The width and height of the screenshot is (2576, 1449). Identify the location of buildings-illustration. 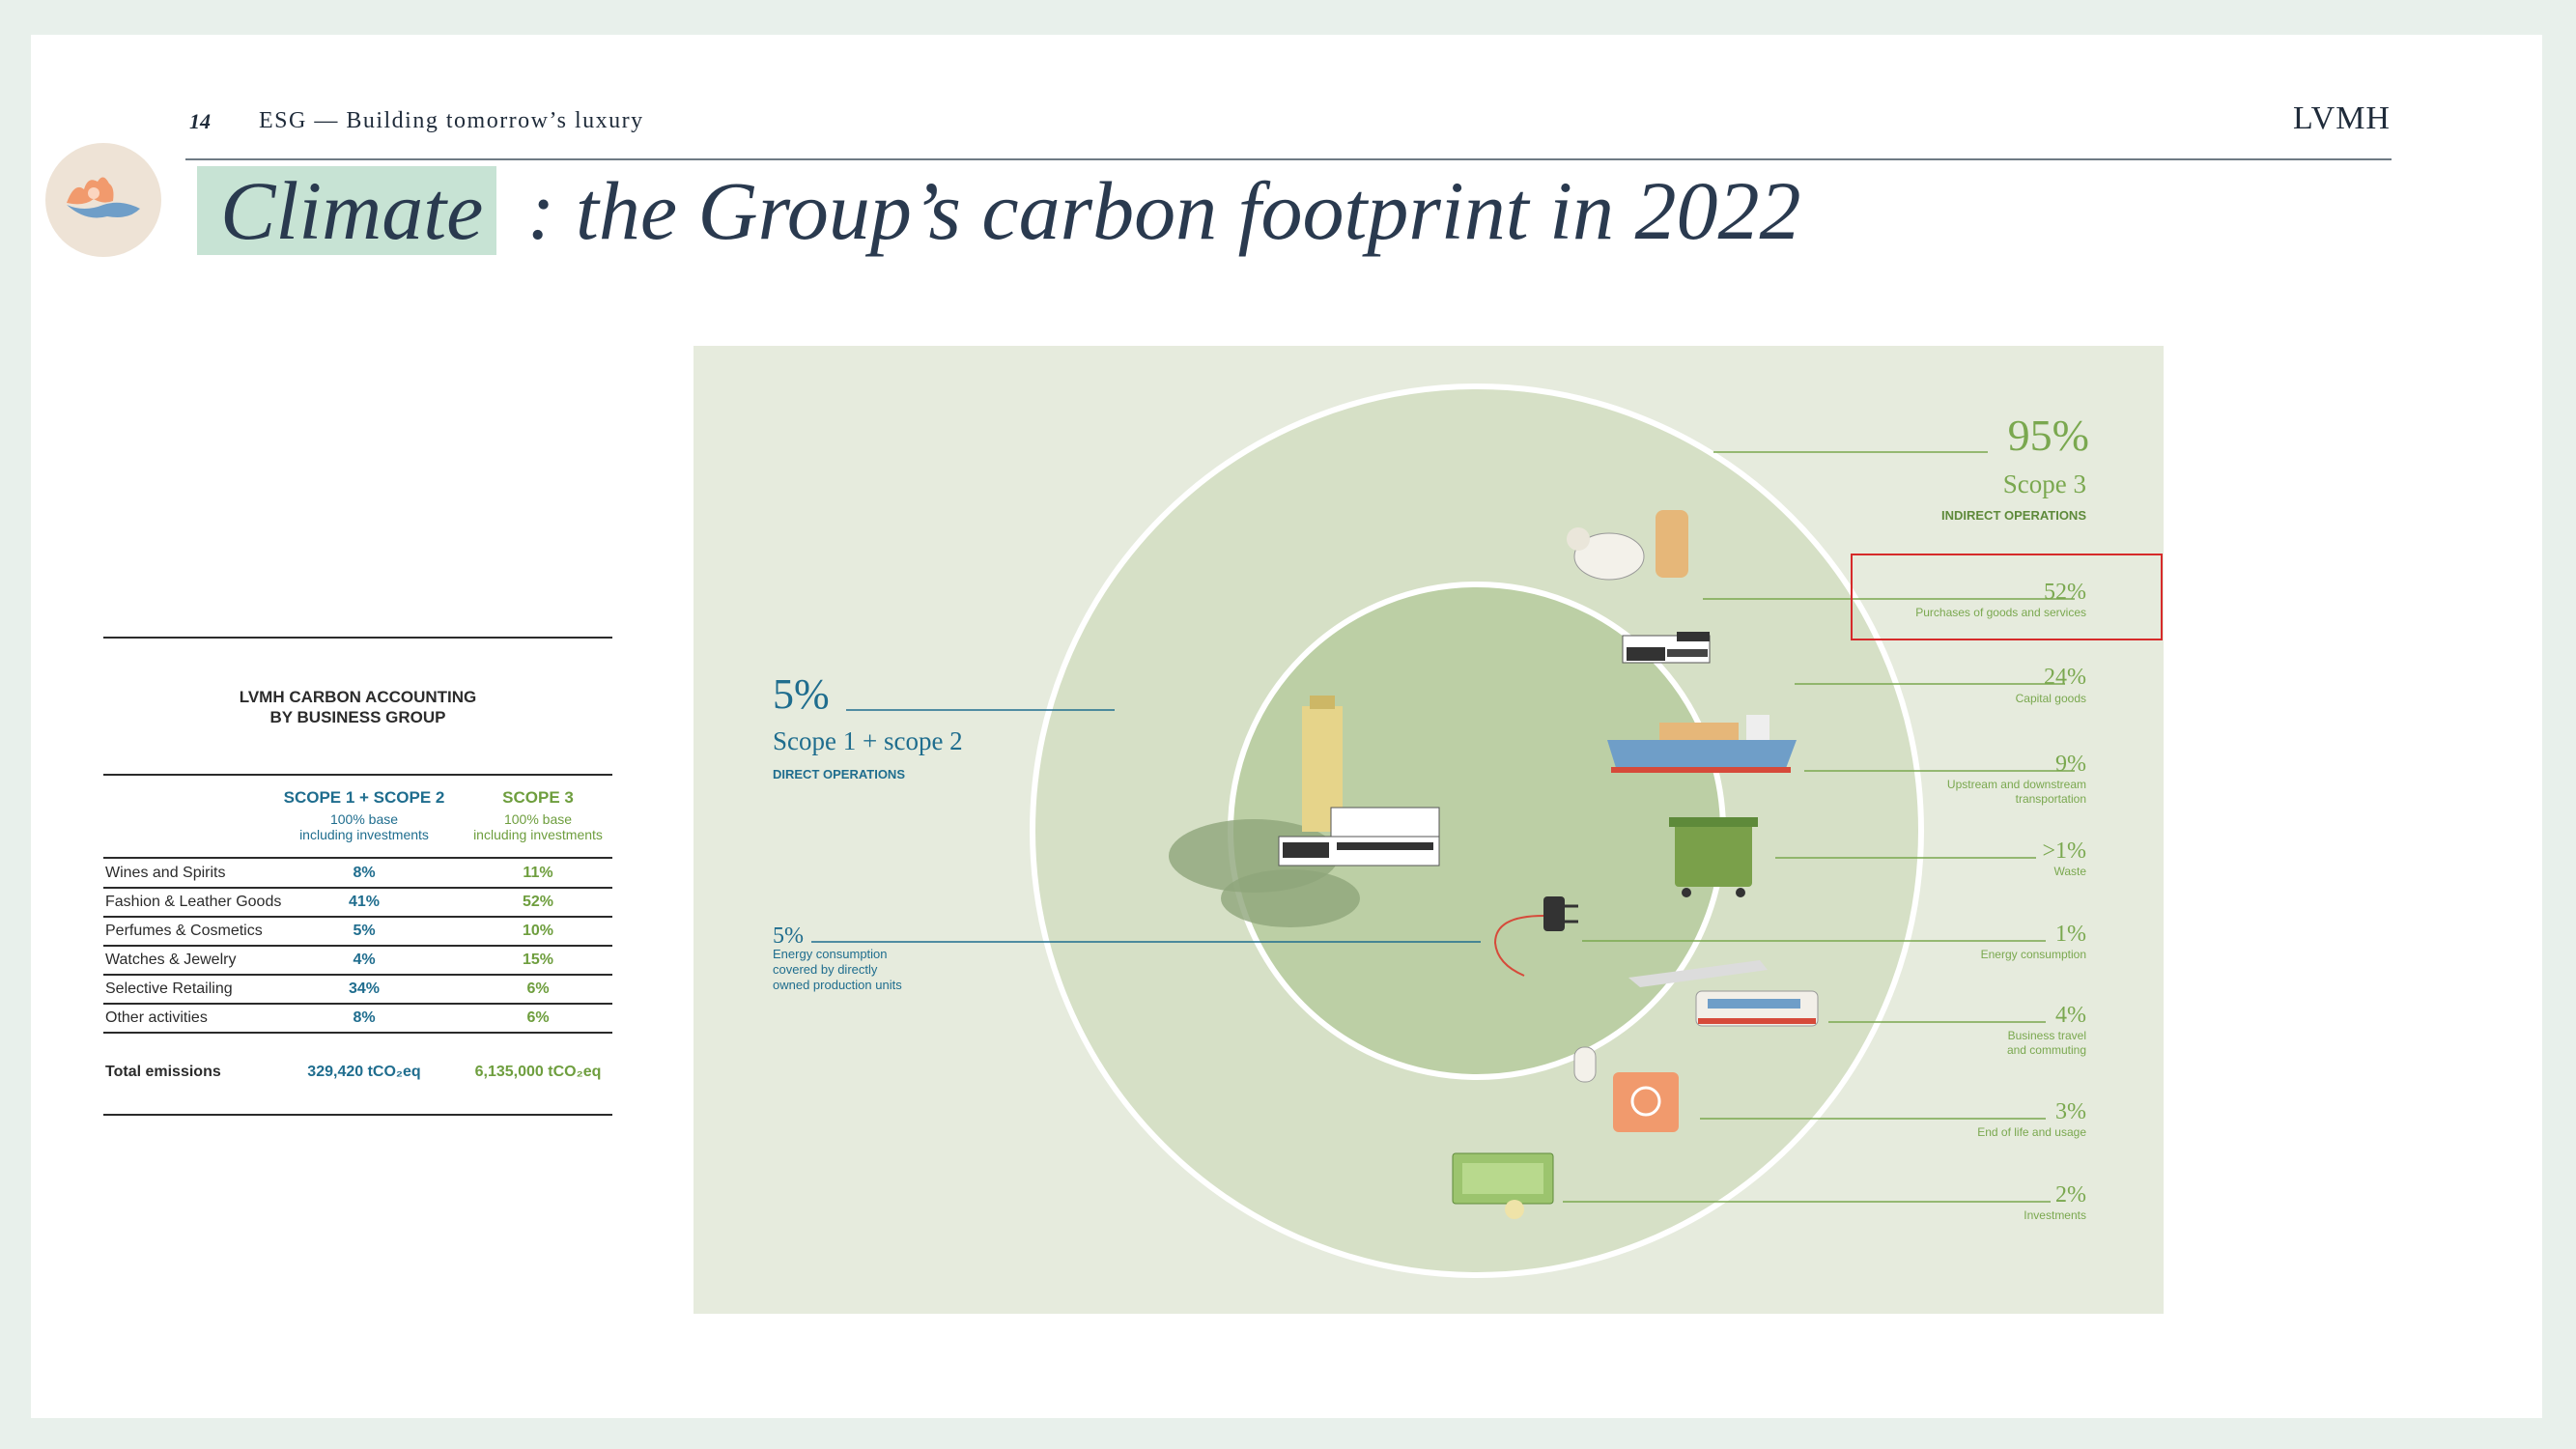
(1666, 648).